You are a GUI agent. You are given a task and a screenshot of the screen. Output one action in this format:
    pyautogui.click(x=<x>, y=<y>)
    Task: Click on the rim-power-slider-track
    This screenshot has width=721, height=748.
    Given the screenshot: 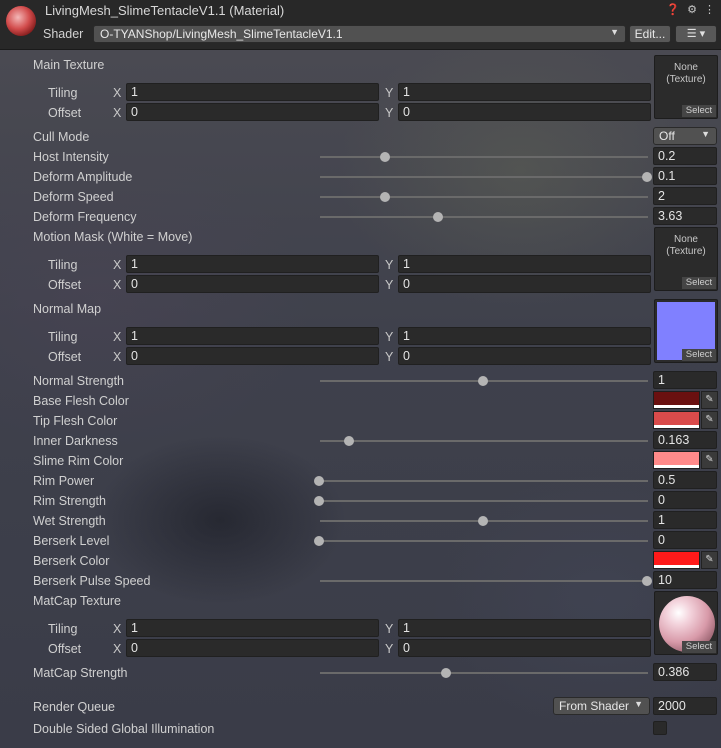 What is the action you would take?
    pyautogui.click(x=484, y=481)
    